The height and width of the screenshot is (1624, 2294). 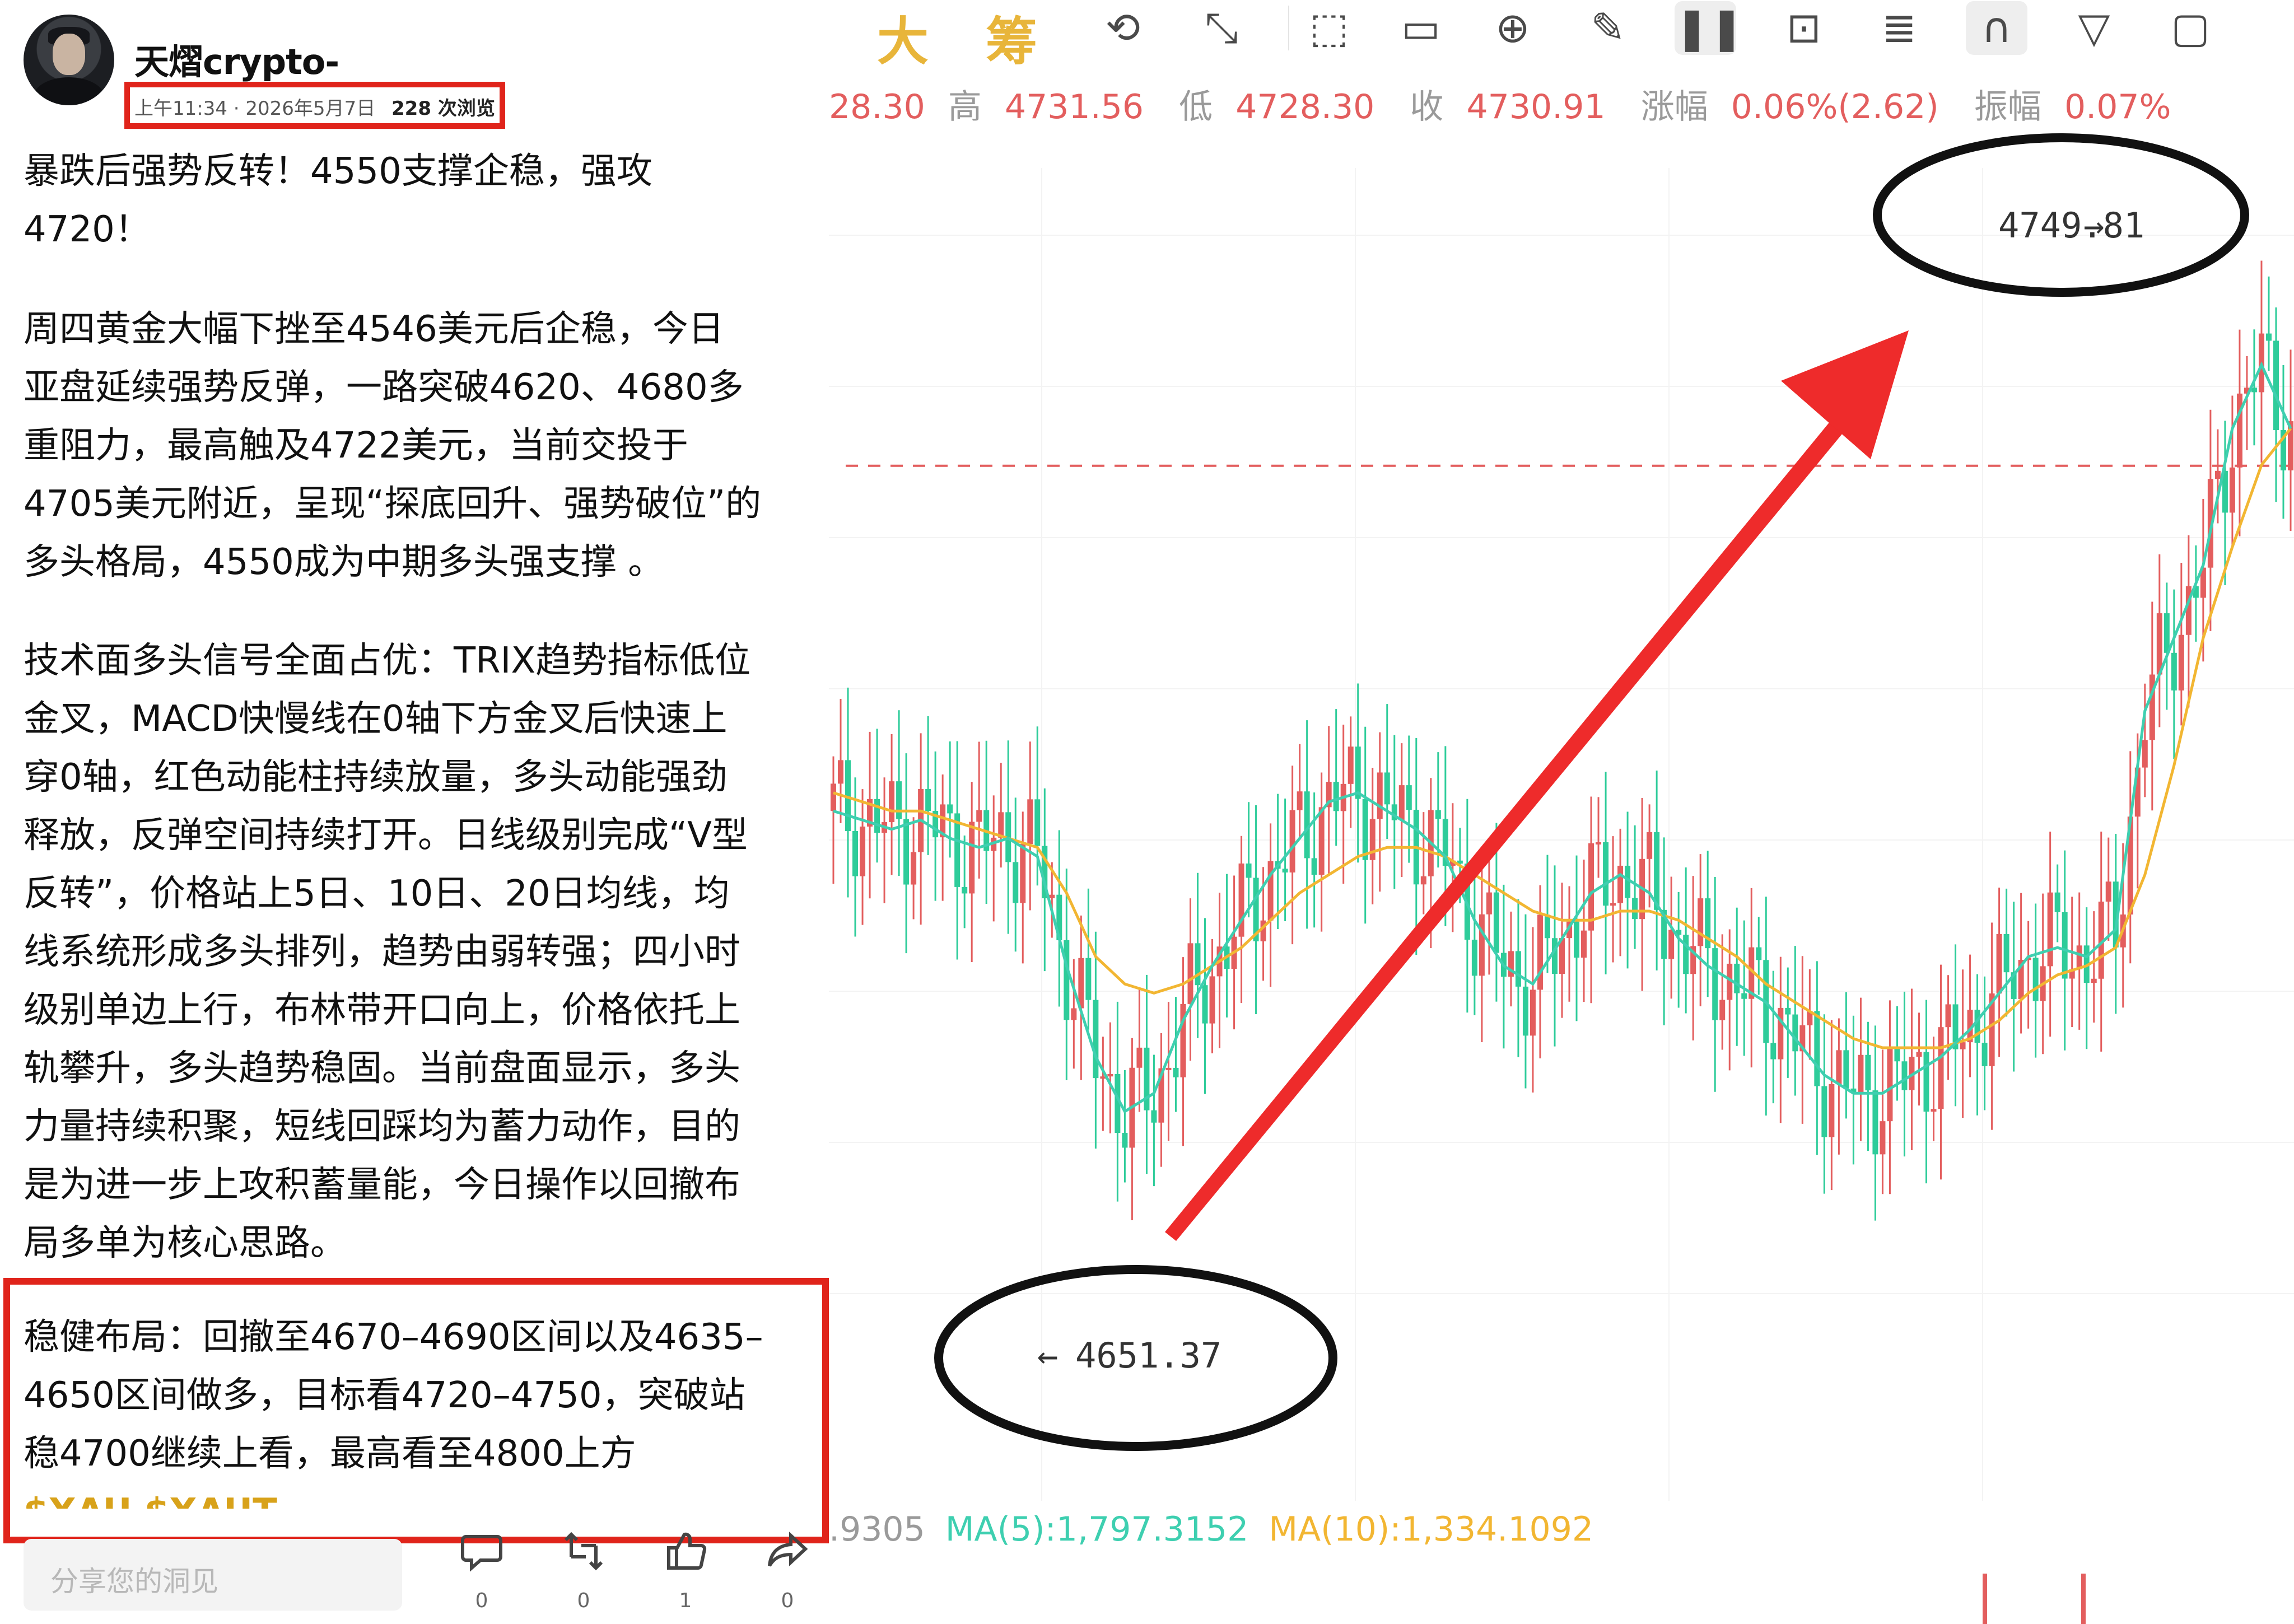 I want to click on text-line: 轨攀升，多头趋势稳固。当前盘面显示，多头, so click(x=382, y=1069).